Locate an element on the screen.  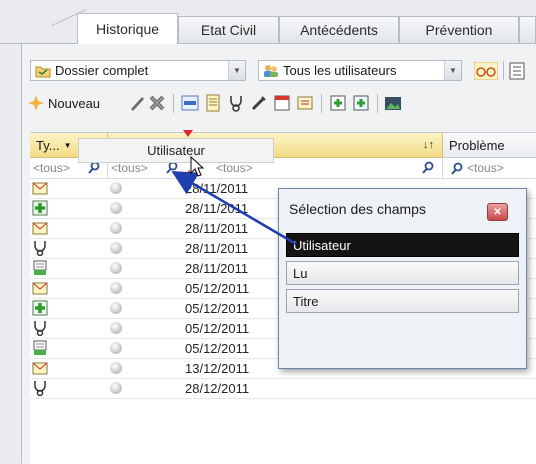
users-icon is located at coordinates (271, 70).